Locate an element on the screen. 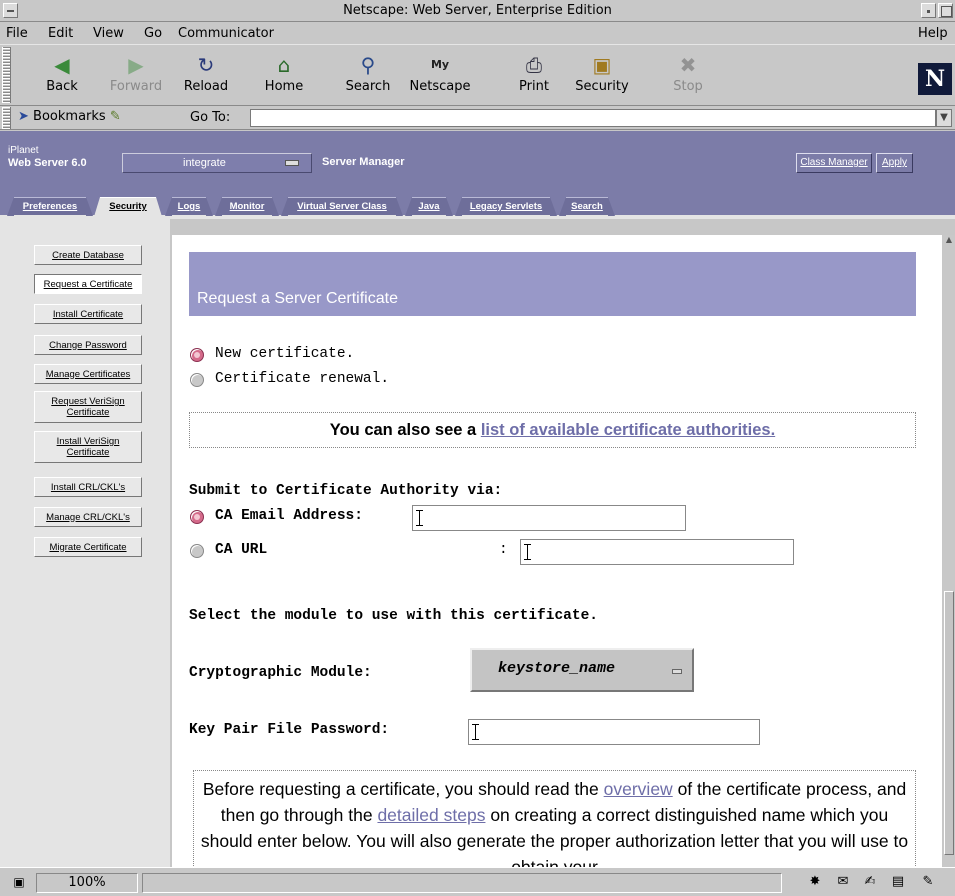 Image resolution: width=955 pixels, height=896 pixels. menu-bar: File Edit View Go Communicator Help is located at coordinates (477, 33).